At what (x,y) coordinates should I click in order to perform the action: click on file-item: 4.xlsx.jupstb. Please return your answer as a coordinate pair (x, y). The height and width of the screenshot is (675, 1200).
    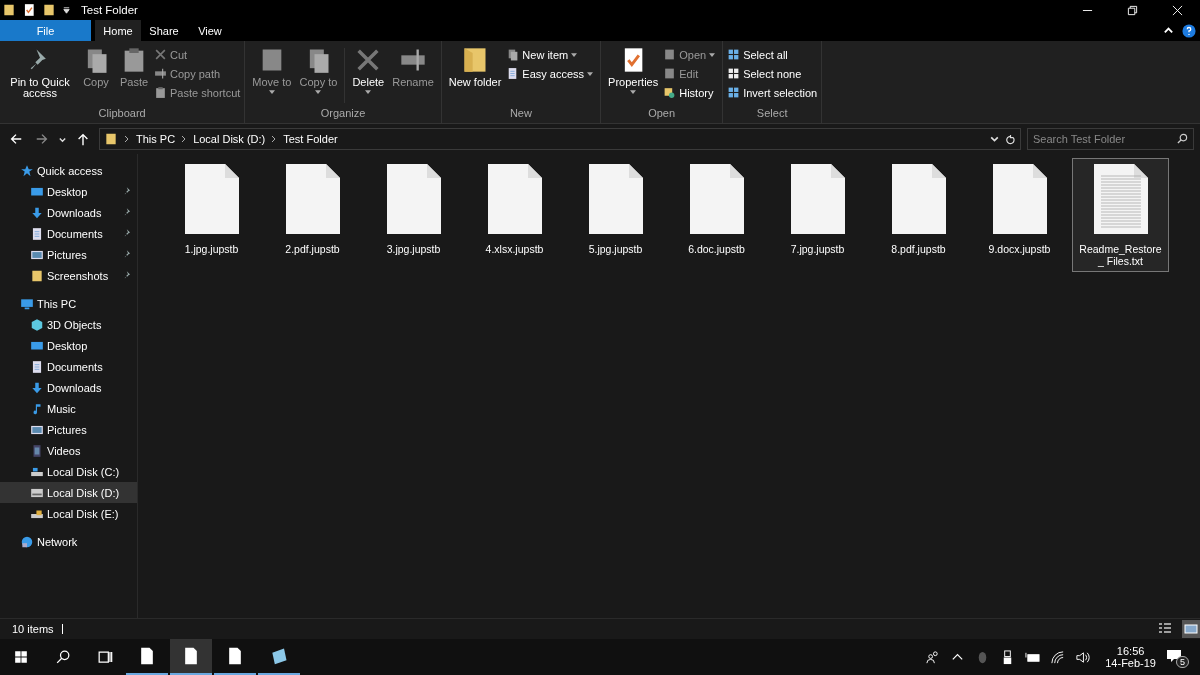
    Looking at the image, I should click on (514, 209).